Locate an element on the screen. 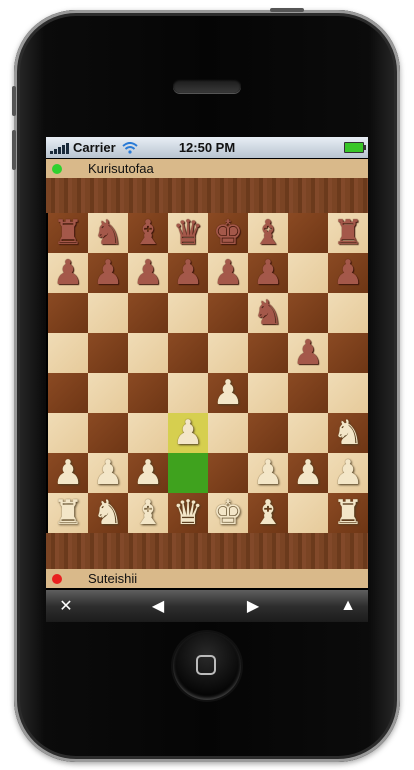 The width and height of the screenshot is (414, 770). close-button: ✕ is located at coordinates (66, 606).